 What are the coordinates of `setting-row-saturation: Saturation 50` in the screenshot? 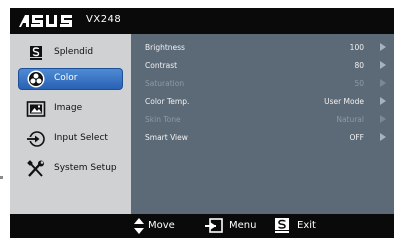 It's located at (262, 84).